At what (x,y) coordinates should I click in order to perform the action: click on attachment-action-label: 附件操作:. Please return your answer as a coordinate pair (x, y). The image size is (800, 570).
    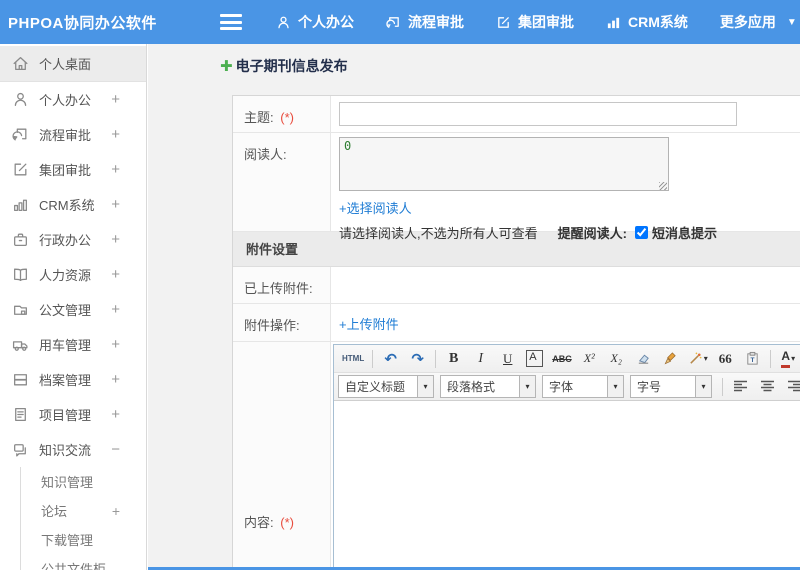
    Looking at the image, I should click on (282, 322).